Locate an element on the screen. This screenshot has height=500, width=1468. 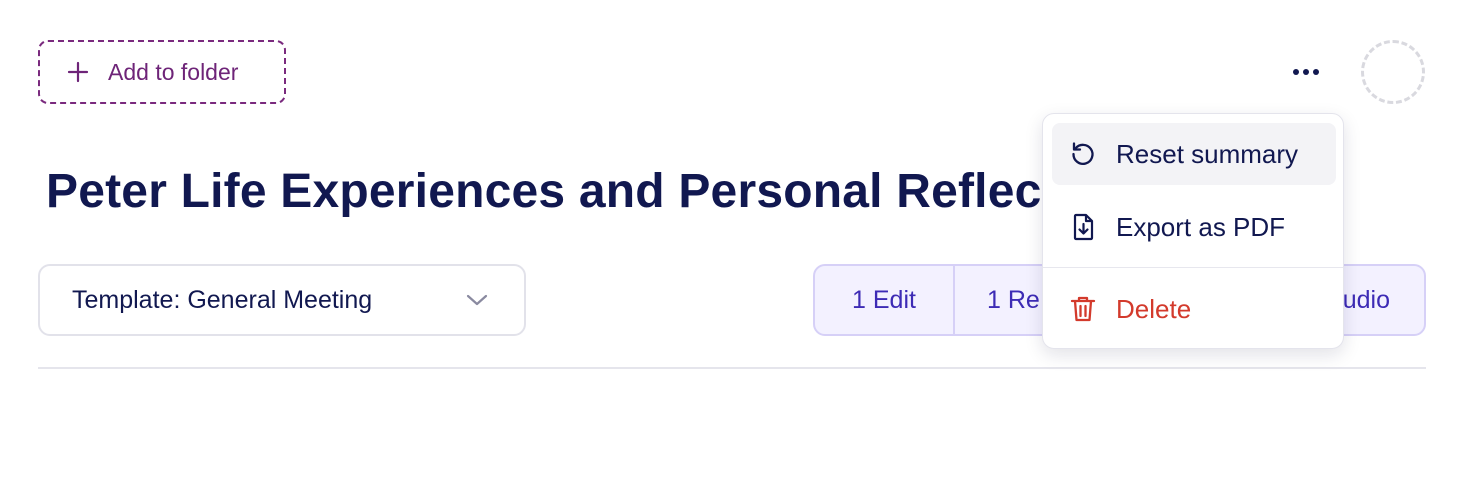
avatar is located at coordinates (1393, 72).